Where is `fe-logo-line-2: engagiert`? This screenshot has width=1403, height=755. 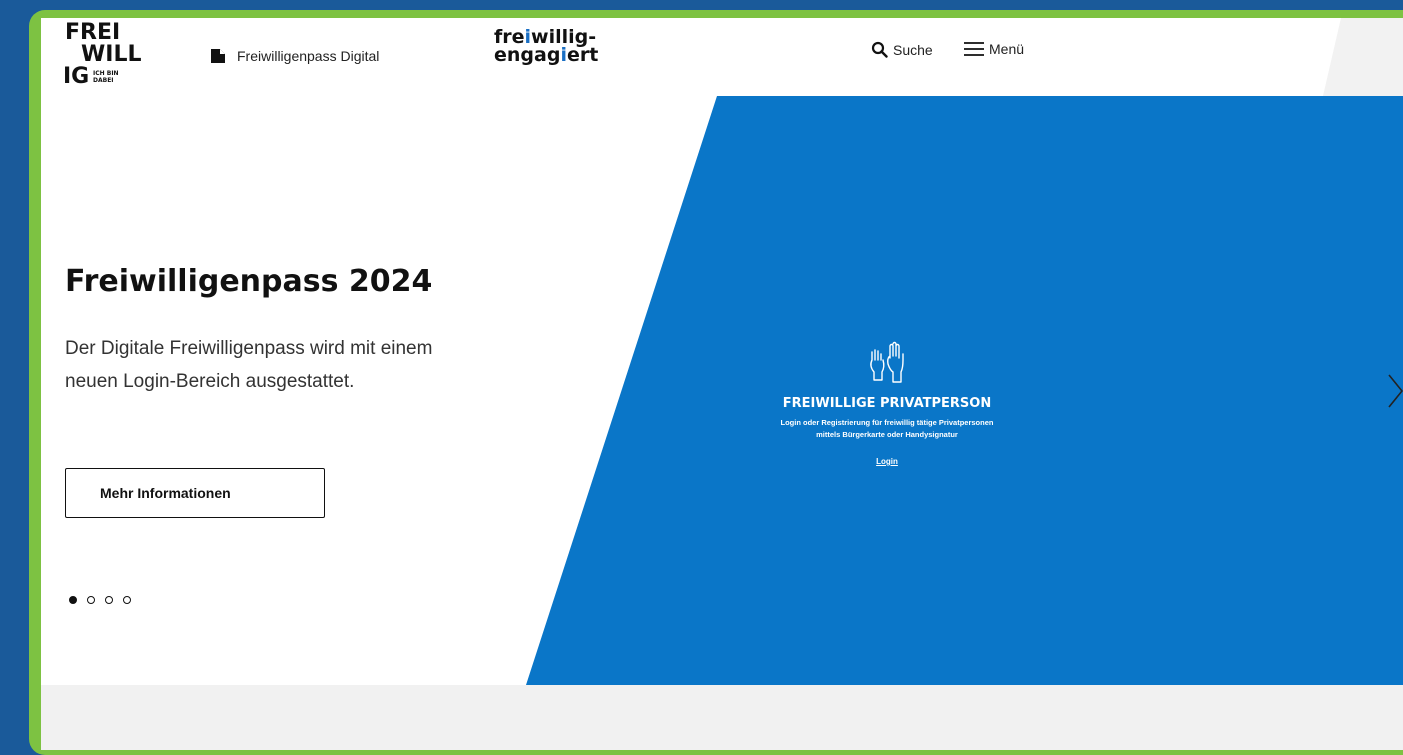
fe-logo-line-2: engagiert is located at coordinates (546, 55).